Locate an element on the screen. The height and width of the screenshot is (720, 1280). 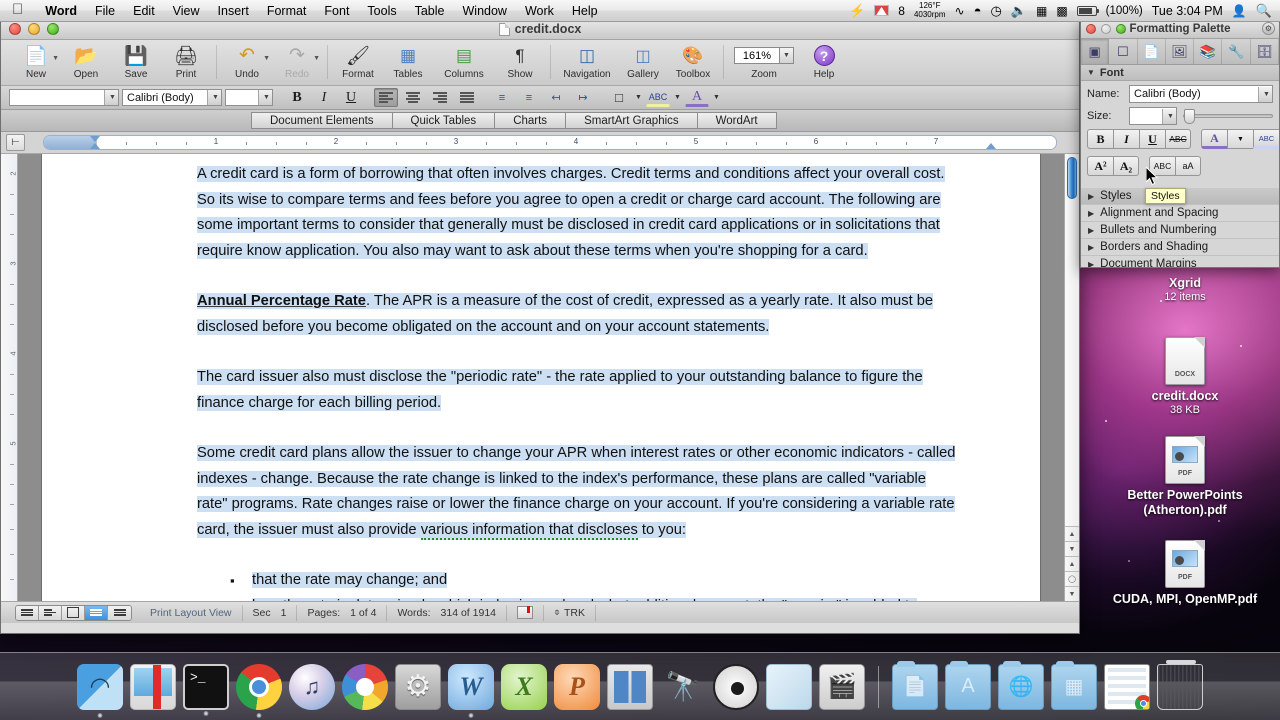
gmail-icon is located at coordinates (882, 11).